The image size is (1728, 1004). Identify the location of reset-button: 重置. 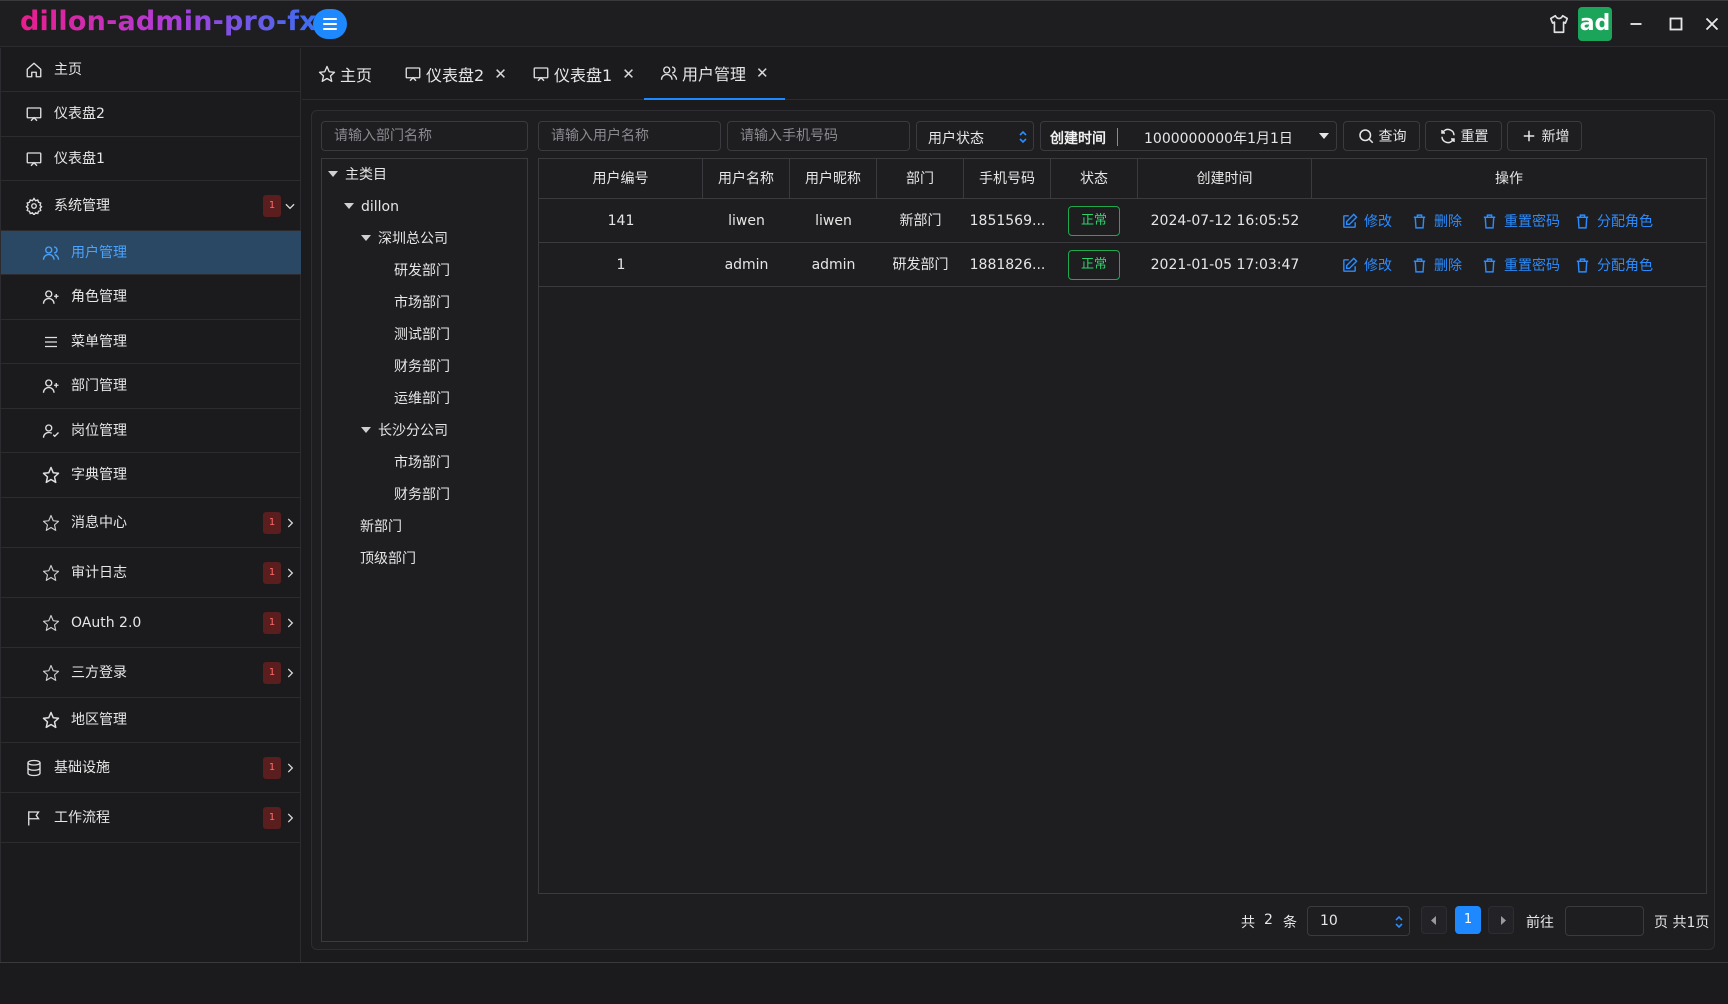
(1463, 136).